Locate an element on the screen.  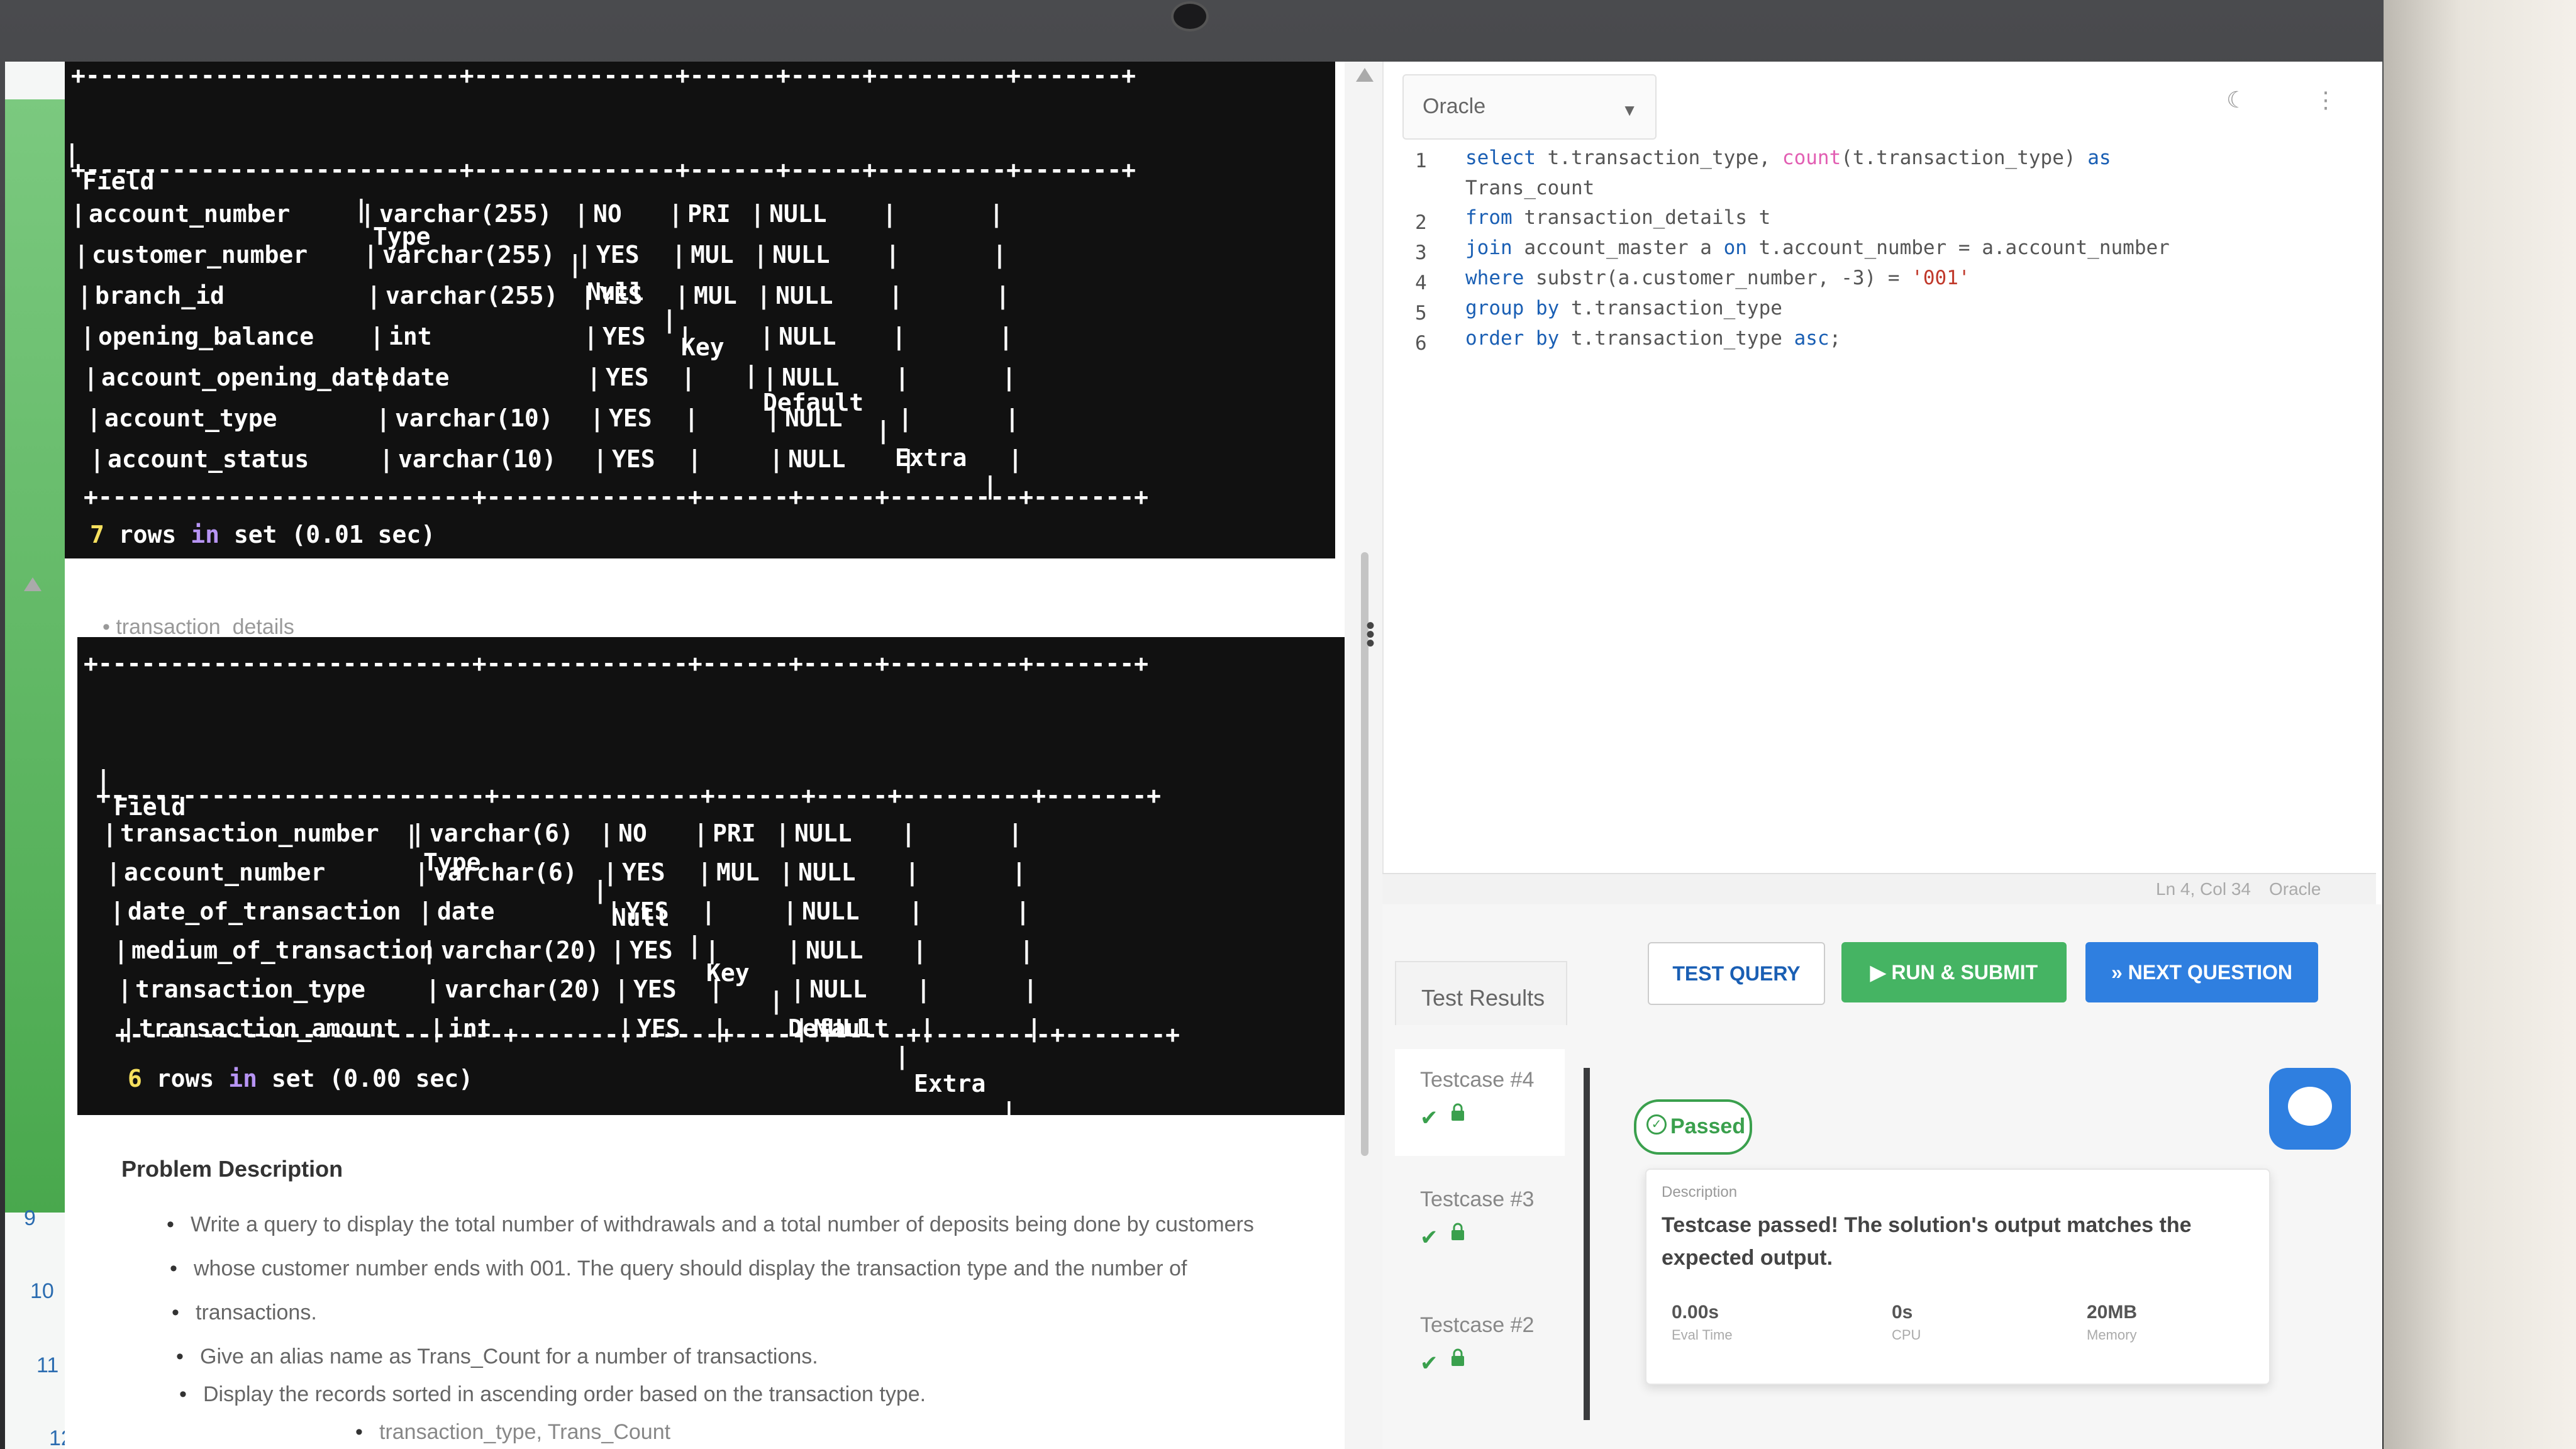
table-cell: date is located at coordinates (466, 911).